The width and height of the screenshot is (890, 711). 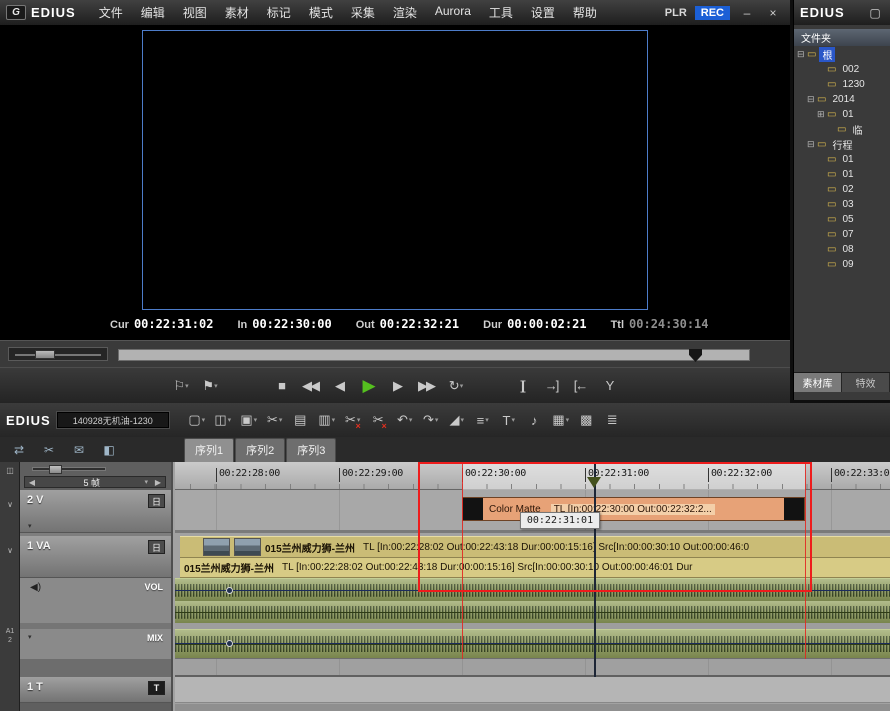 What do you see at coordinates (842, 69) in the screenshot?
I see `bin-tree-item: ▭ 002` at bounding box center [842, 69].